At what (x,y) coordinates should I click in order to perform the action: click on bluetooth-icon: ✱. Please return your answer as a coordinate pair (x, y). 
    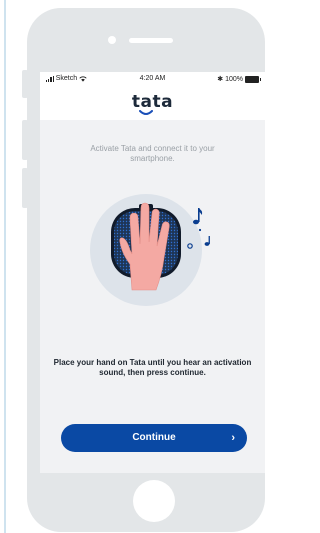
    Looking at the image, I should click on (220, 79).